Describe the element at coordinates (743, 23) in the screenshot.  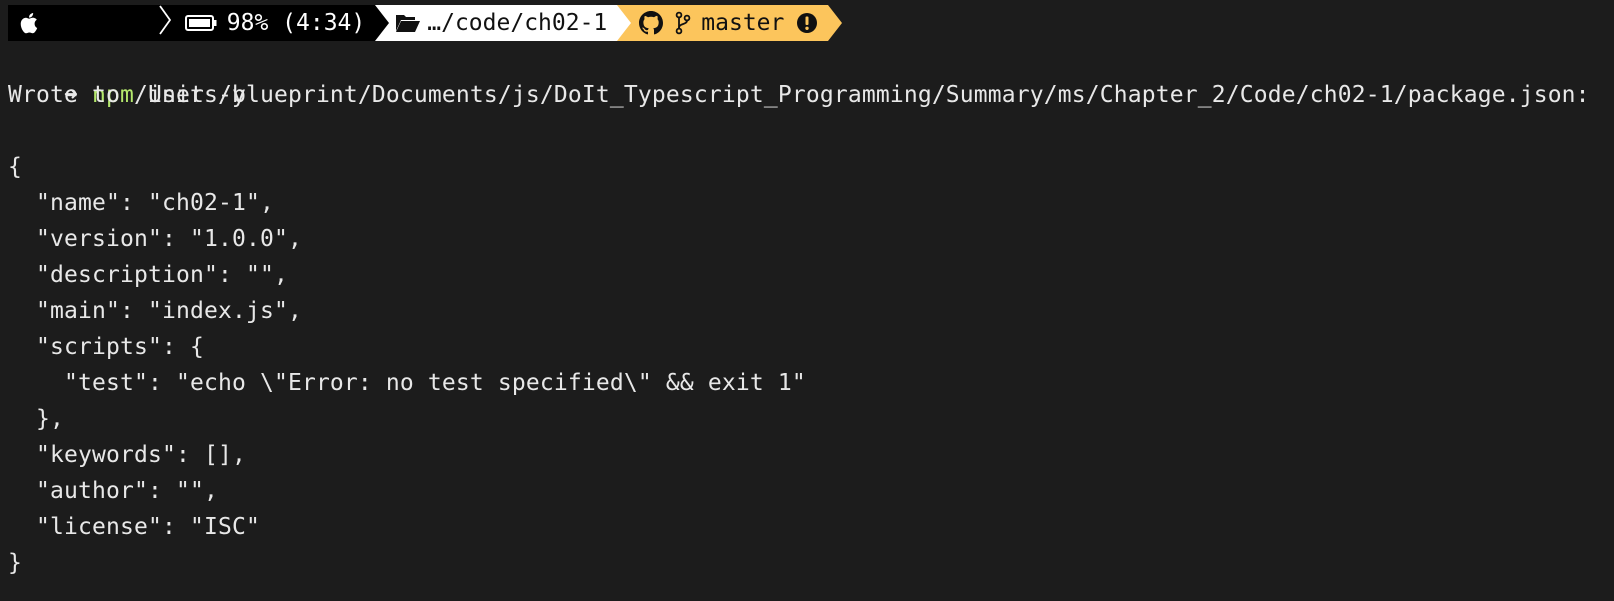
I see `git-branch-name: master` at that location.